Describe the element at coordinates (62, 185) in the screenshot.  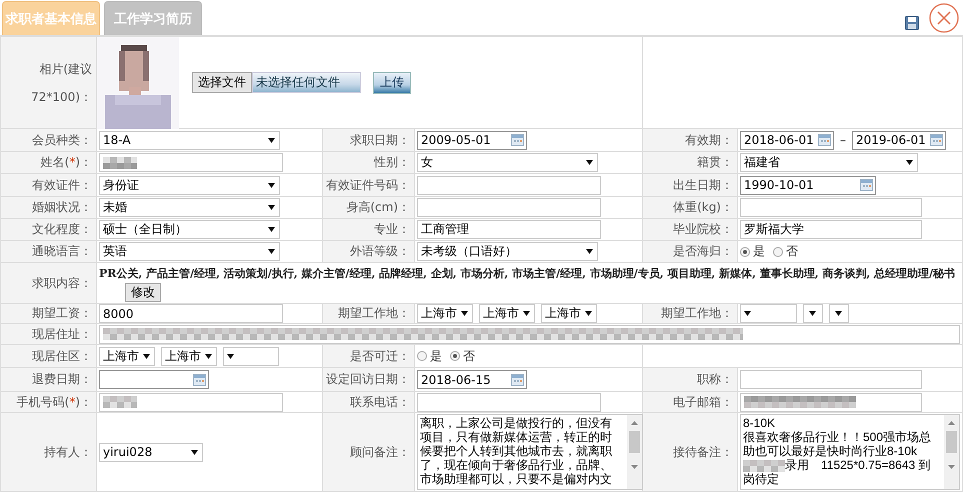
I see `field-label: 有效证件：` at that location.